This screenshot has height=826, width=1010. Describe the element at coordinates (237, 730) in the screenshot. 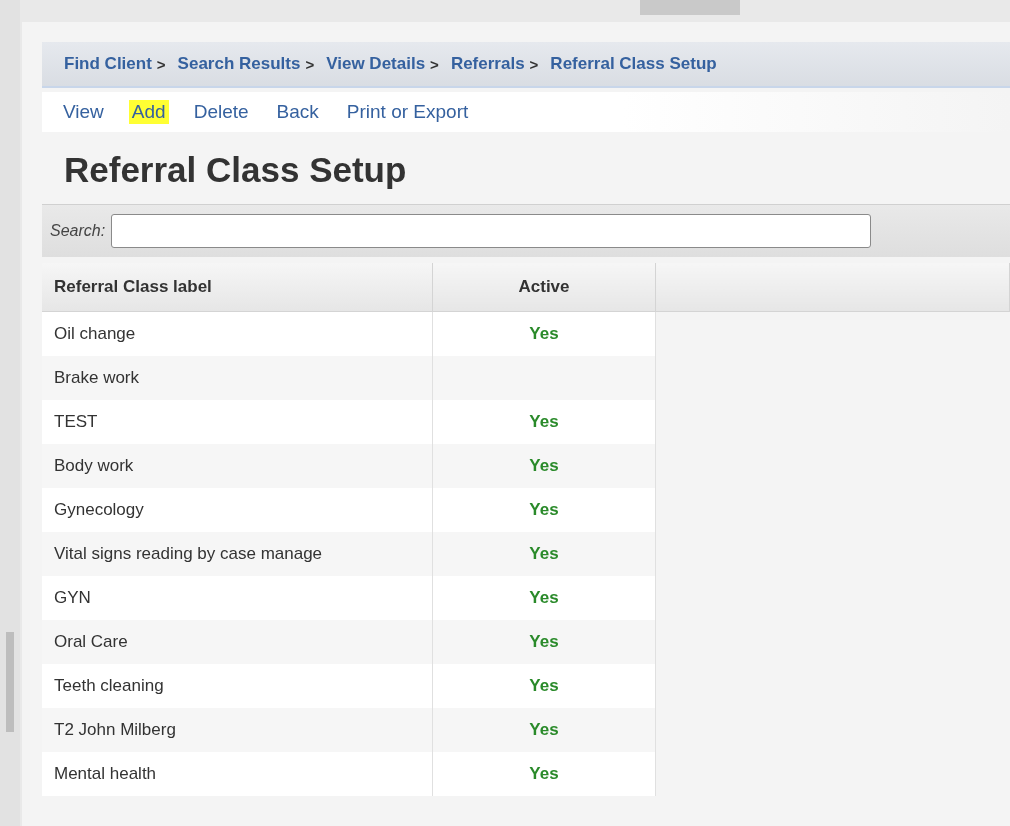

I see `table-cell: T2 John Milberg` at that location.